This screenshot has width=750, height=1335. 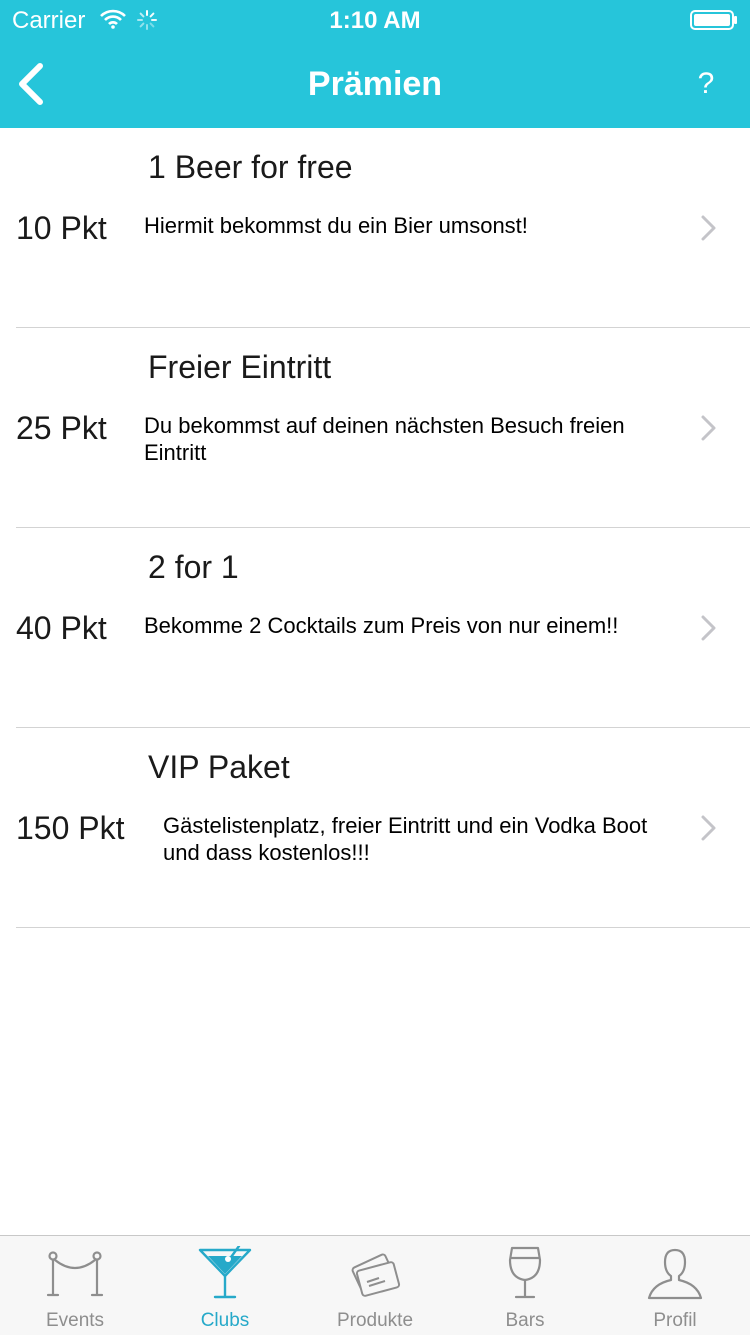 I want to click on header: Carrier 1:10 AM Prämien ?, so click(x=375, y=64).